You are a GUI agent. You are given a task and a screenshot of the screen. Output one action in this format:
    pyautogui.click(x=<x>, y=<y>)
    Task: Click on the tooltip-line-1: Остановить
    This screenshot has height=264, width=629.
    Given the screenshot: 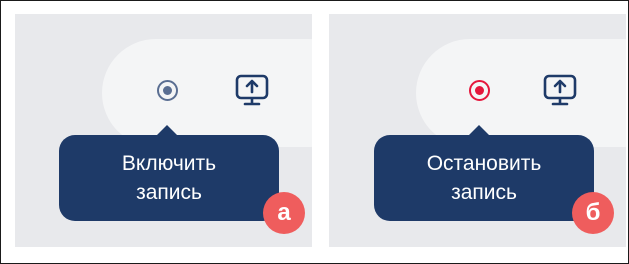 What is the action you would take?
    pyautogui.click(x=484, y=163)
    